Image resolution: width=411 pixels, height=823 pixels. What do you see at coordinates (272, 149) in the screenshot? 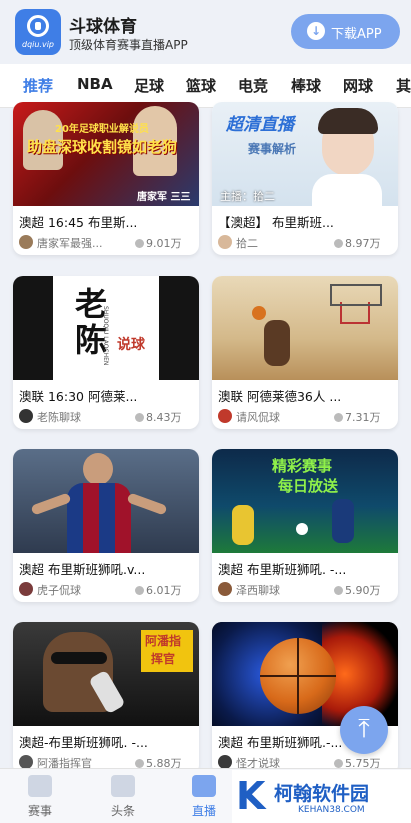
I see `thumbnail-caption: 赛事解析` at bounding box center [272, 149].